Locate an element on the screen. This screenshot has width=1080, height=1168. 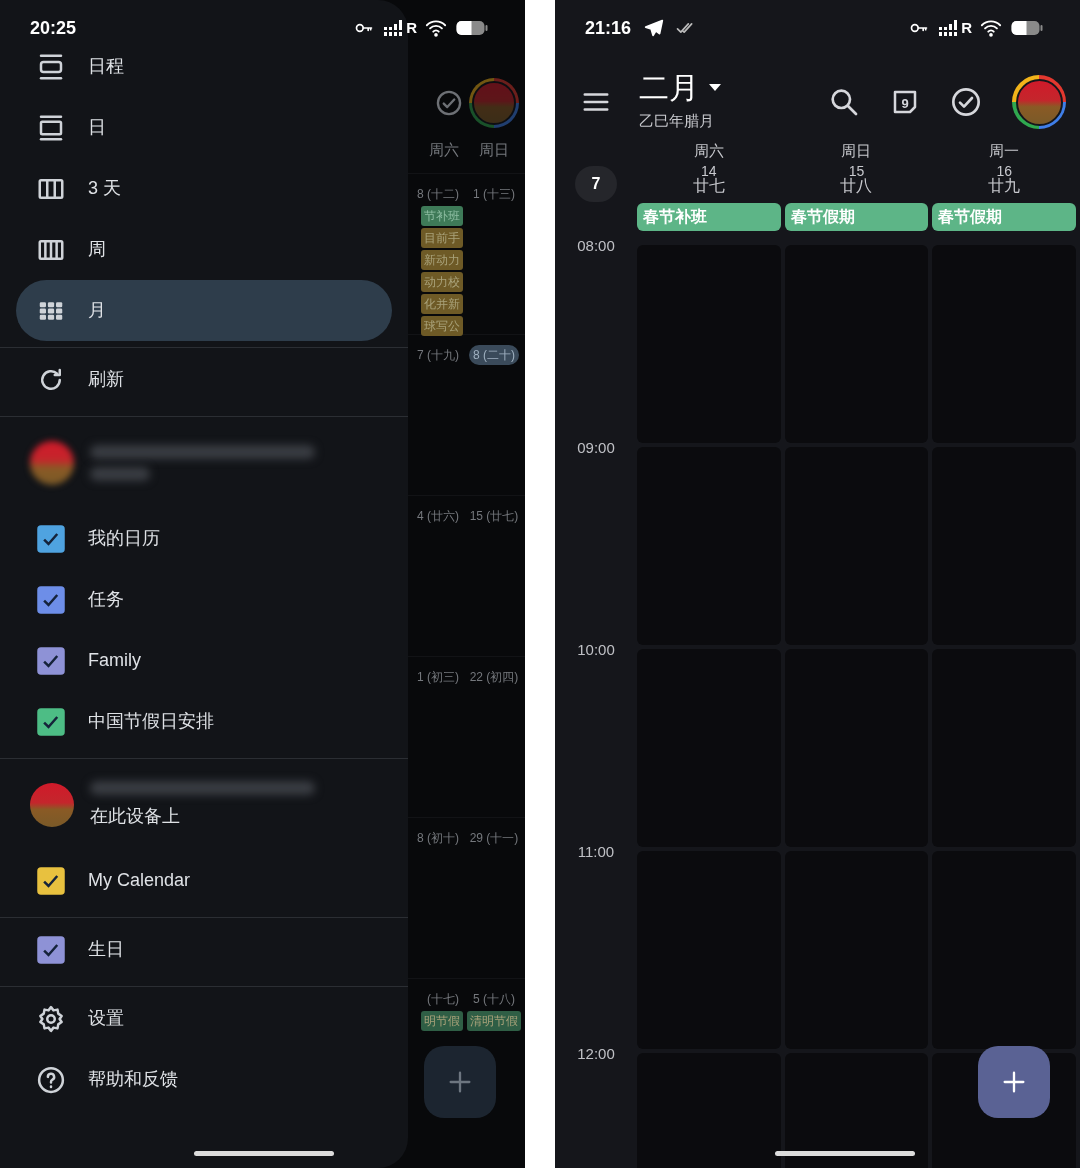
drawer-item: 日 is located at coordinates (204, 127).